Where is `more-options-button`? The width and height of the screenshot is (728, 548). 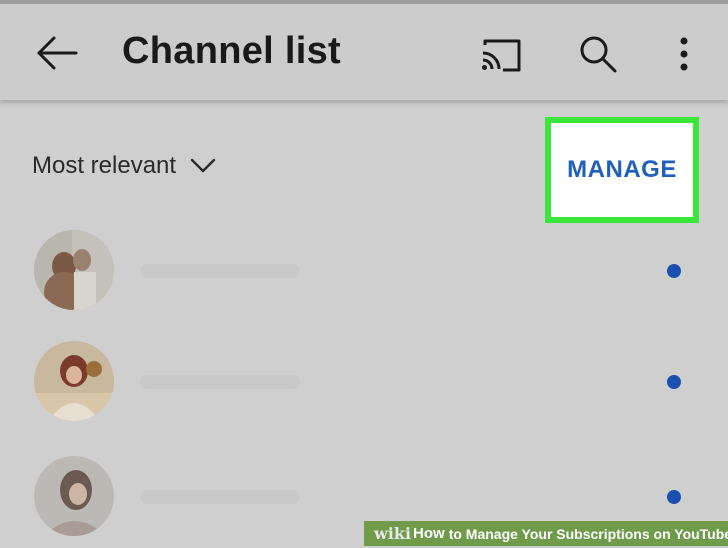 more-options-button is located at coordinates (684, 54).